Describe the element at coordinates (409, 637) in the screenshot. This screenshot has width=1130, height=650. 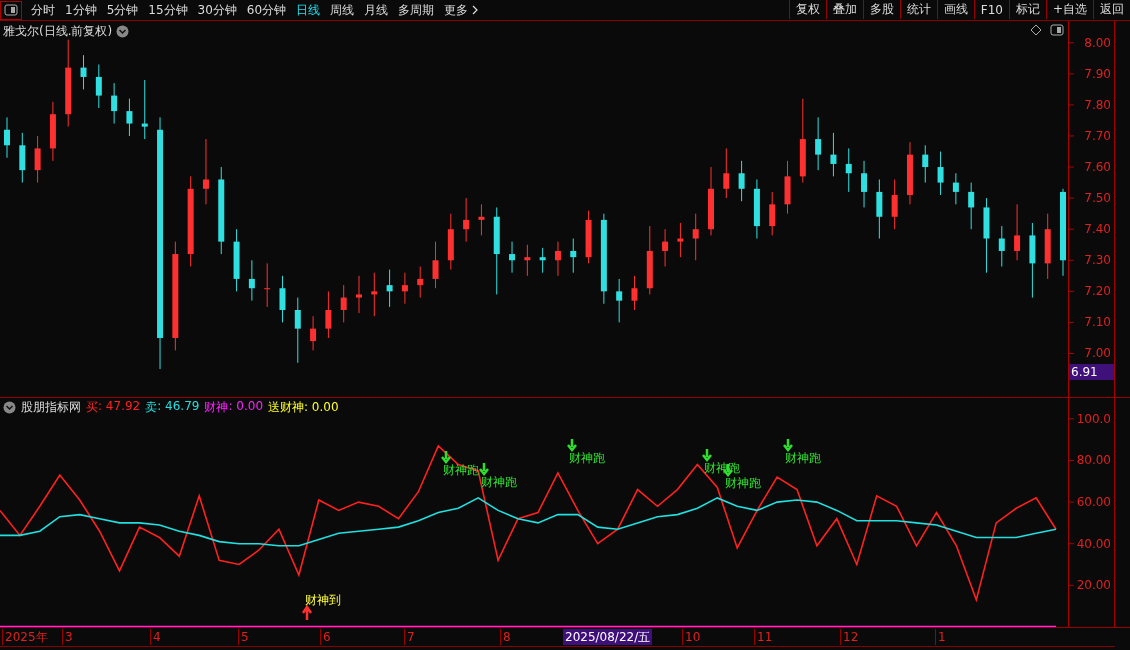
I see `time-axis-label: 7` at that location.